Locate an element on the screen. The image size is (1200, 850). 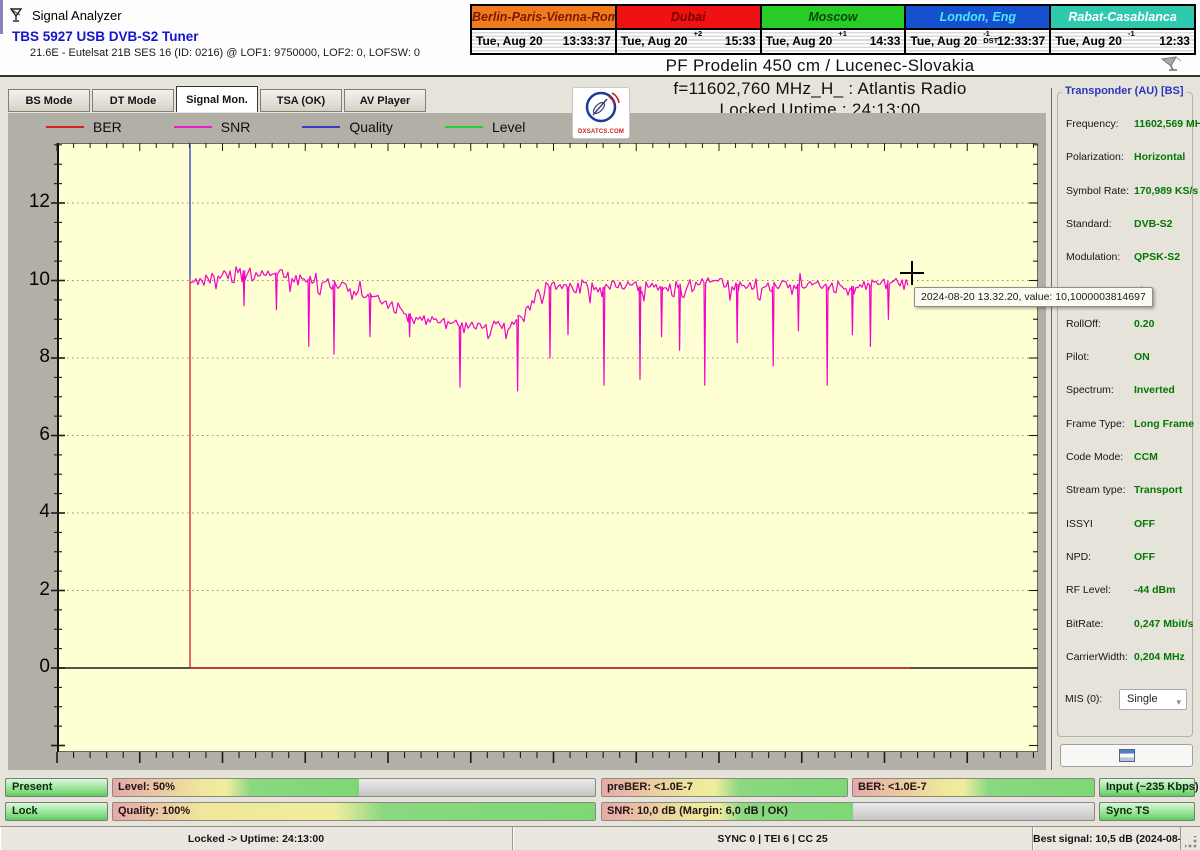
legend-item-quality: Quality is located at coordinates (347, 127).